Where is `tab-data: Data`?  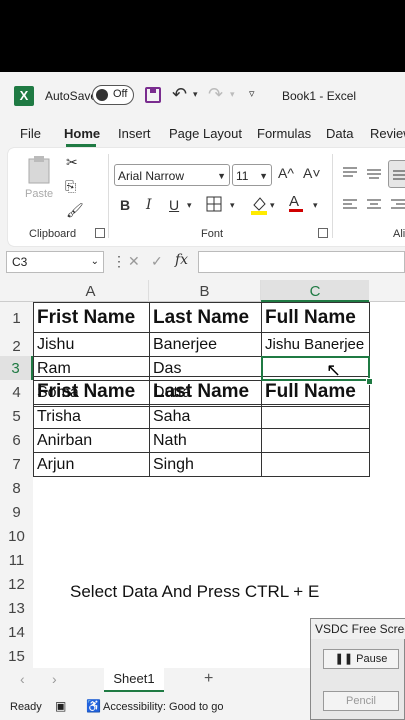 tab-data: Data is located at coordinates (339, 133).